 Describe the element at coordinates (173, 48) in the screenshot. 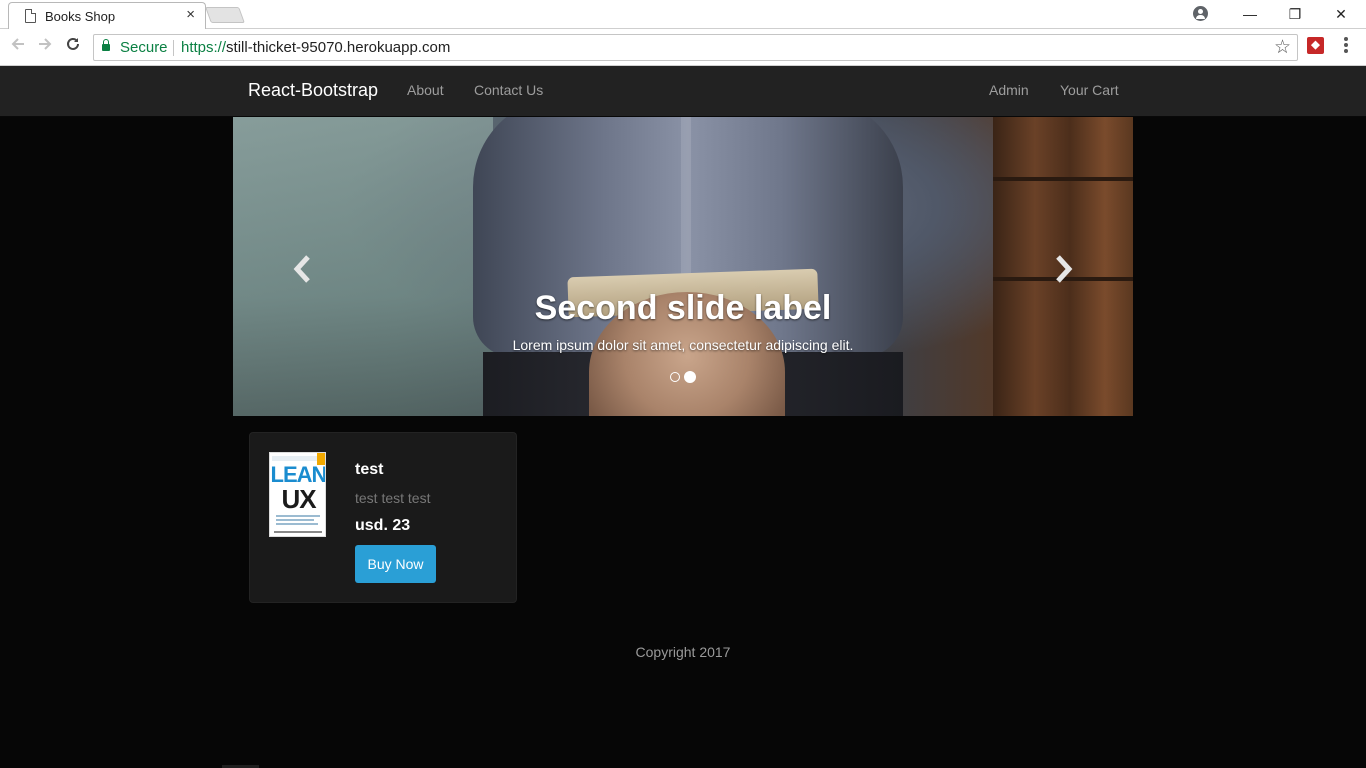

I see `omnibox-divider` at that location.